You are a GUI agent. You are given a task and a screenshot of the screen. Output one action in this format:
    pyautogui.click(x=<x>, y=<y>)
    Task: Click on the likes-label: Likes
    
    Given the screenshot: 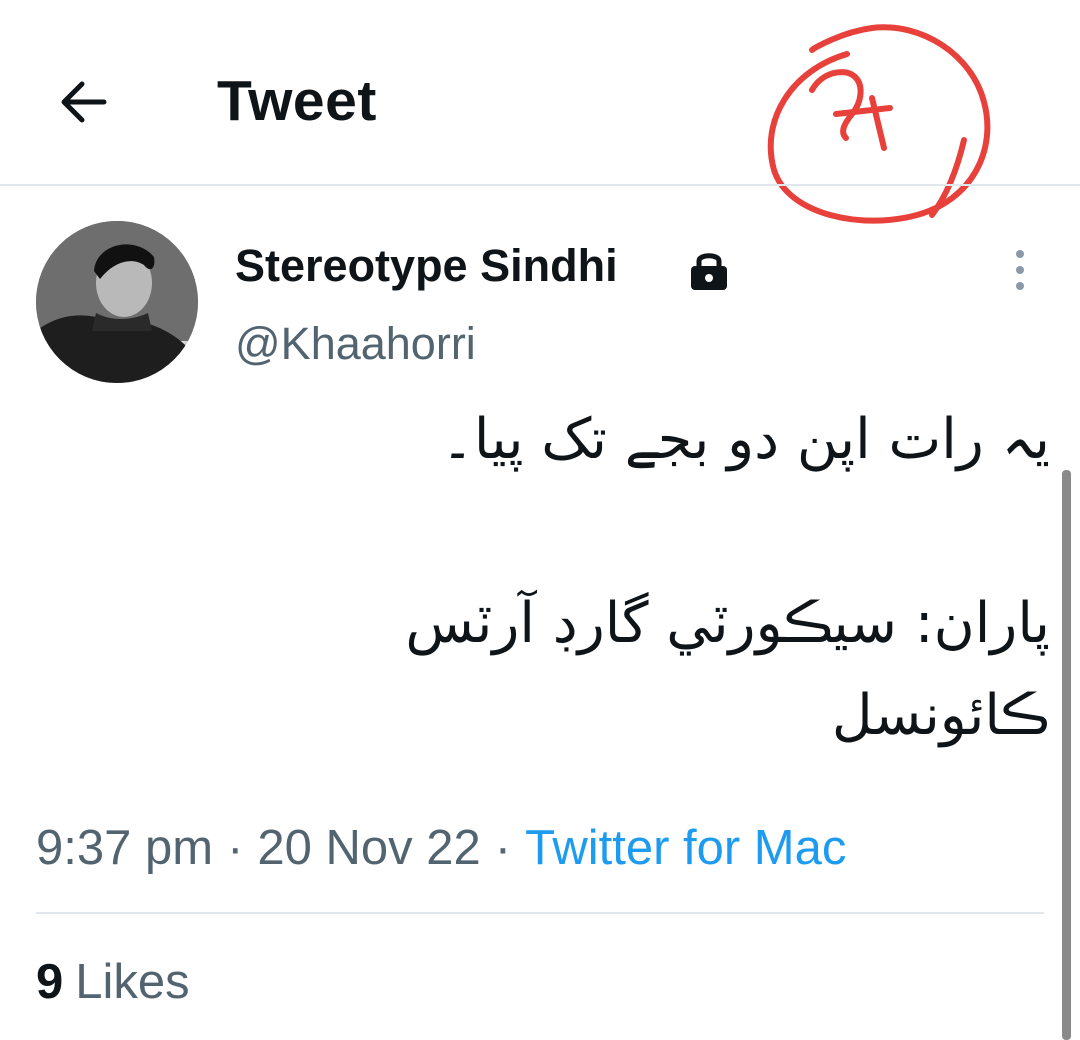 What is the action you would take?
    pyautogui.click(x=132, y=982)
    